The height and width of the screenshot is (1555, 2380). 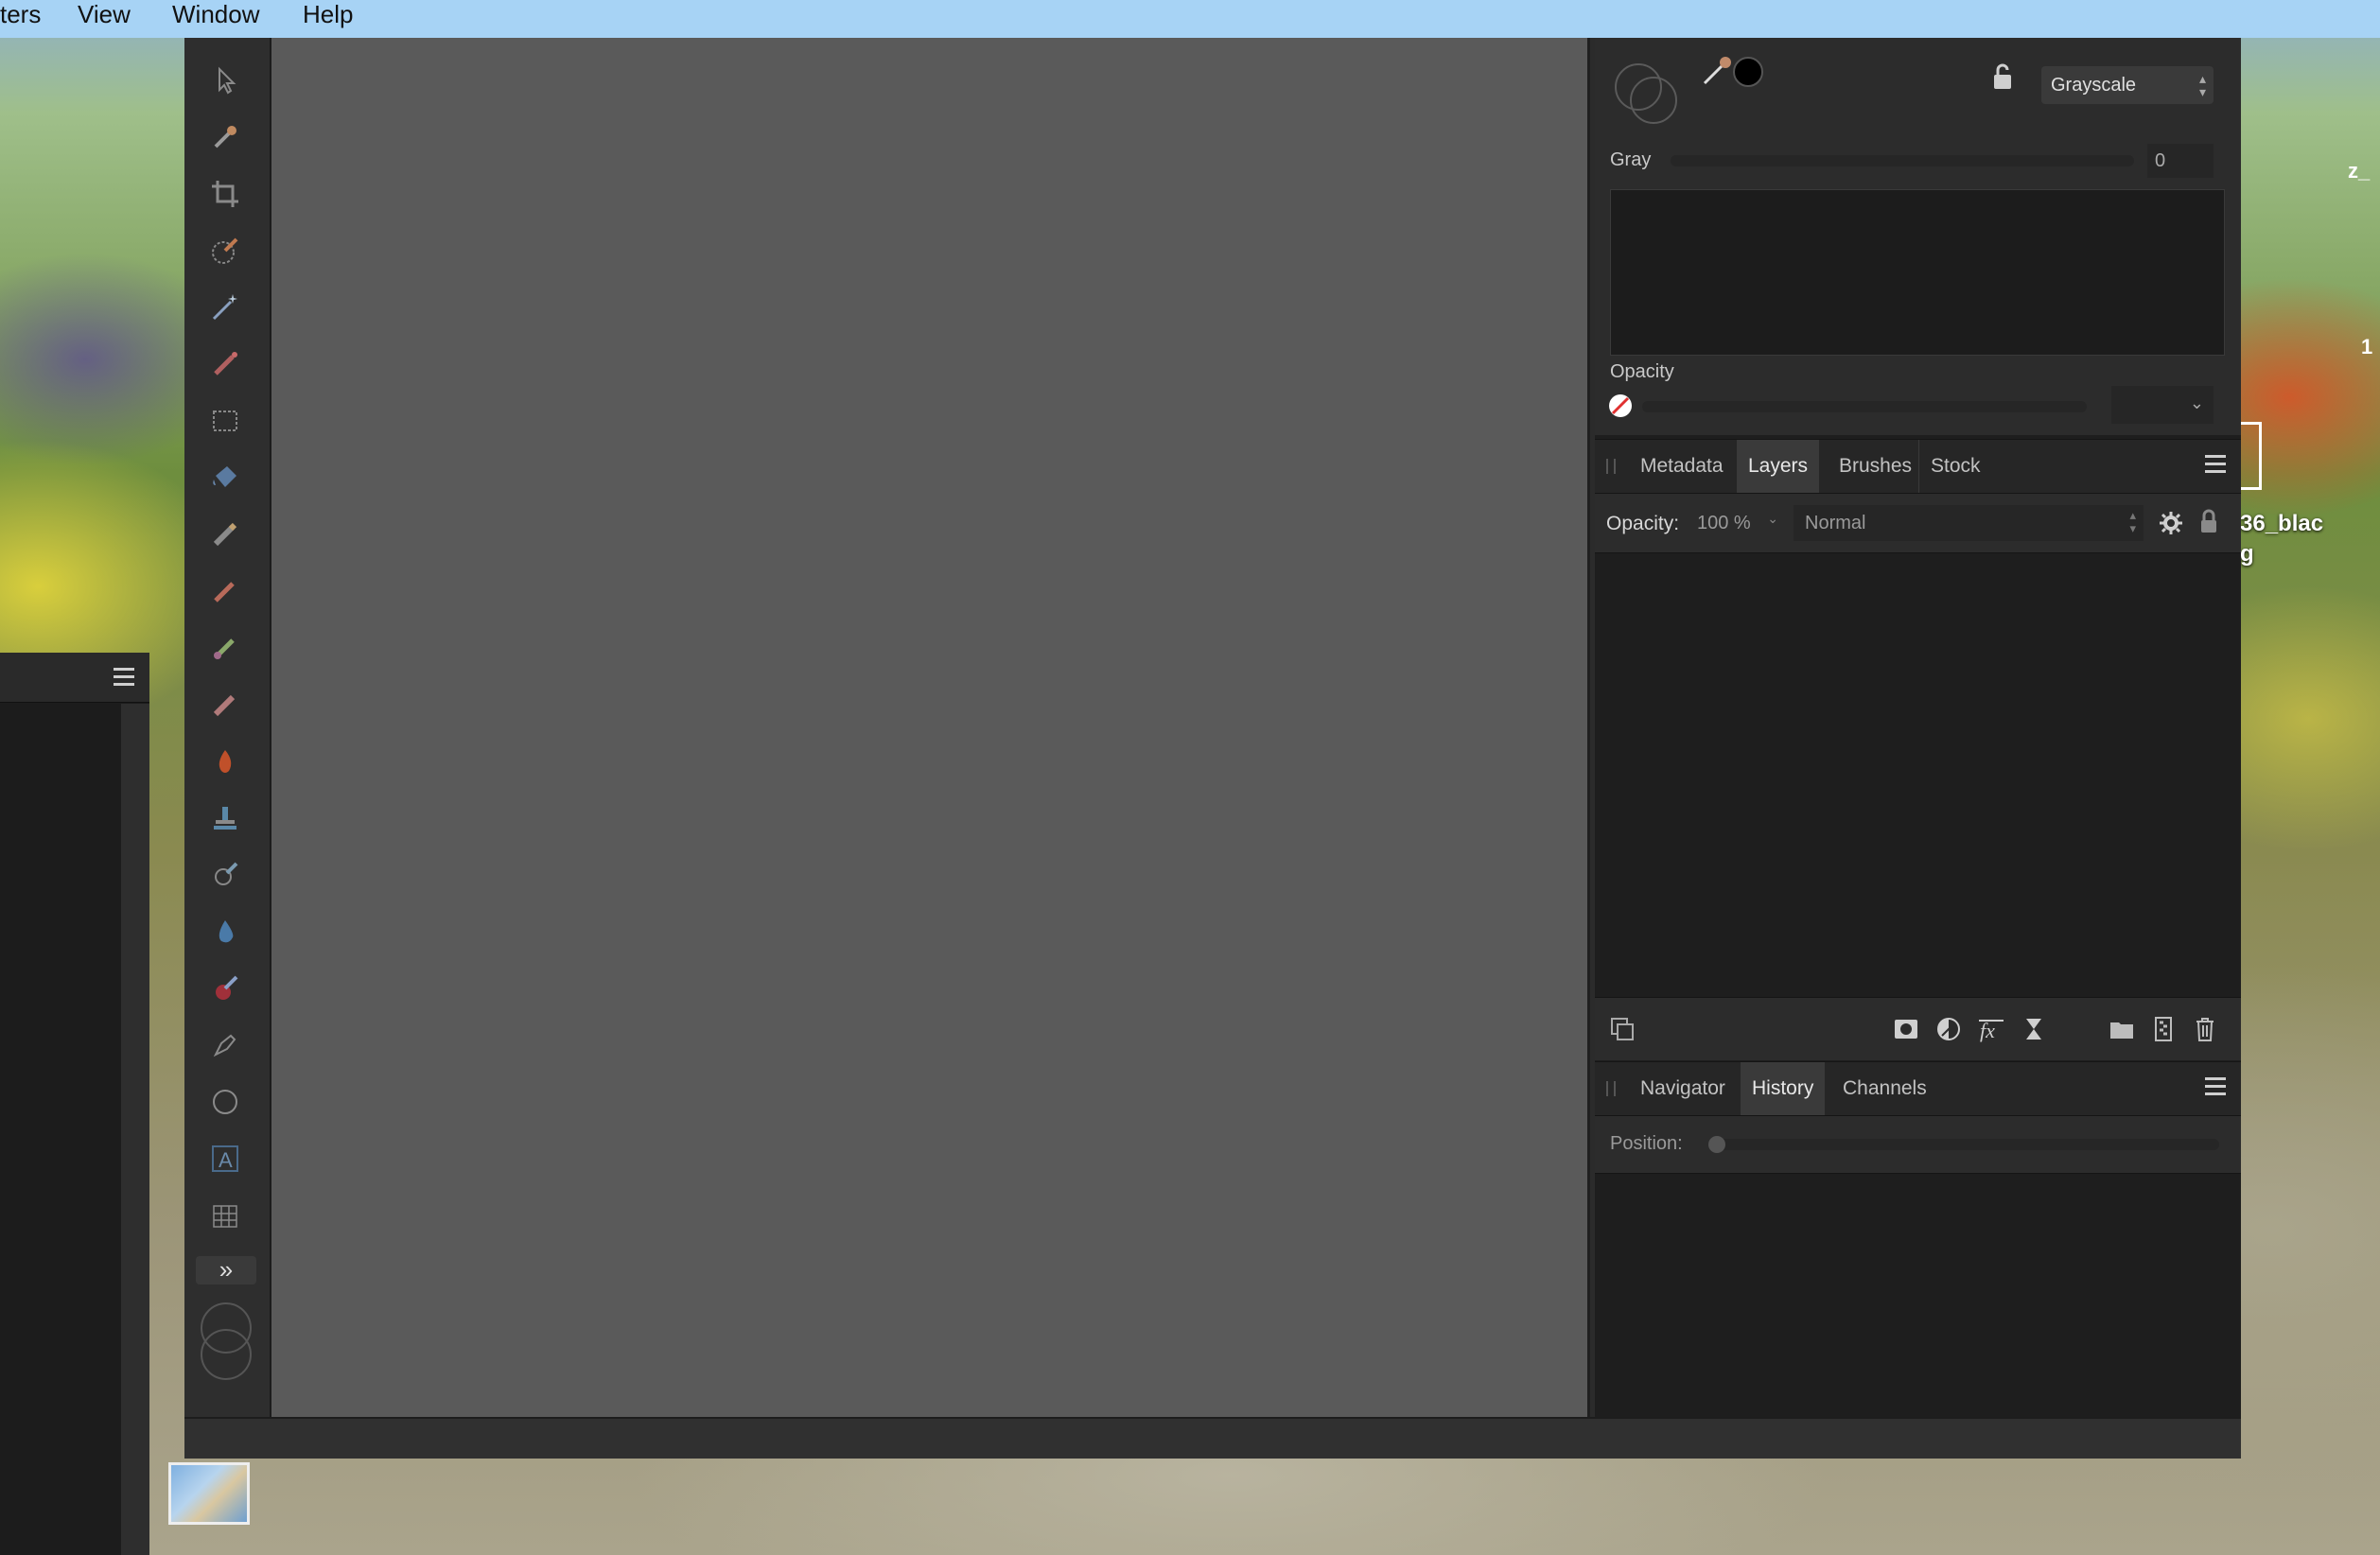 I want to click on pixel-tool-icon, so click(x=225, y=591).